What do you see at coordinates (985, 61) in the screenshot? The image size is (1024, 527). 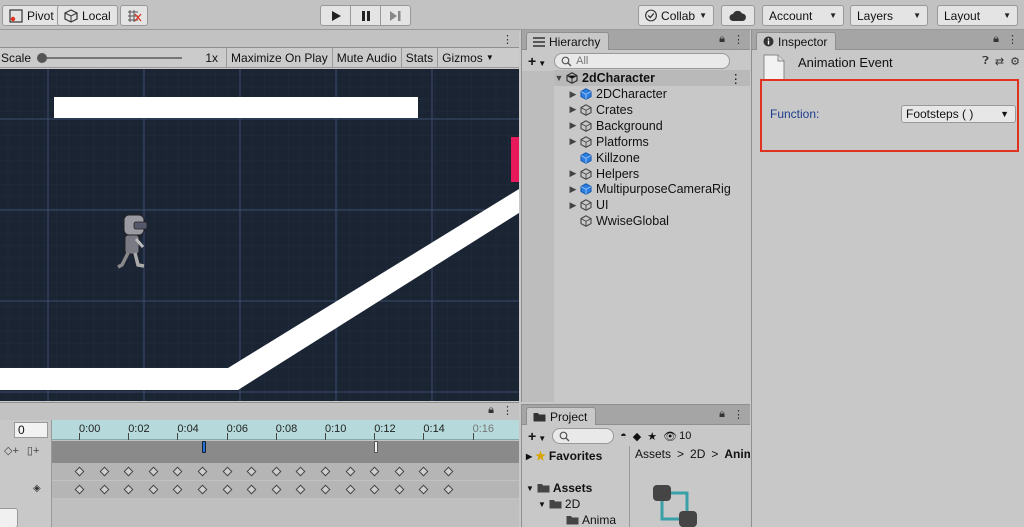 I see `help-icon: ❓︎` at bounding box center [985, 61].